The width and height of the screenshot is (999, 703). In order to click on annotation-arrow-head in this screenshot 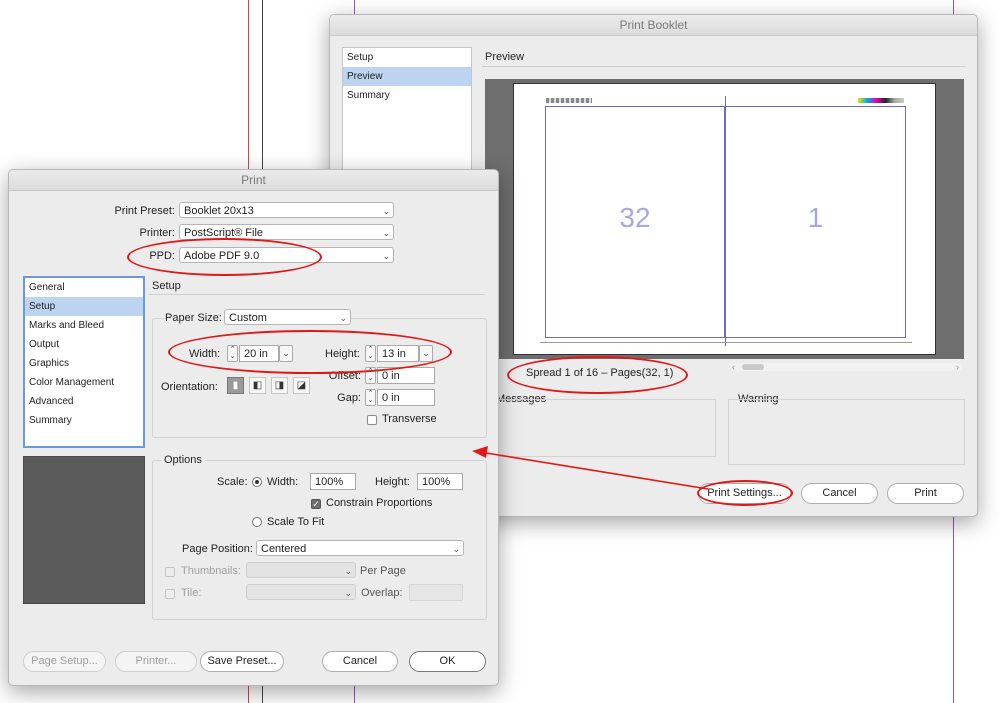, I will do `click(480, 452)`.